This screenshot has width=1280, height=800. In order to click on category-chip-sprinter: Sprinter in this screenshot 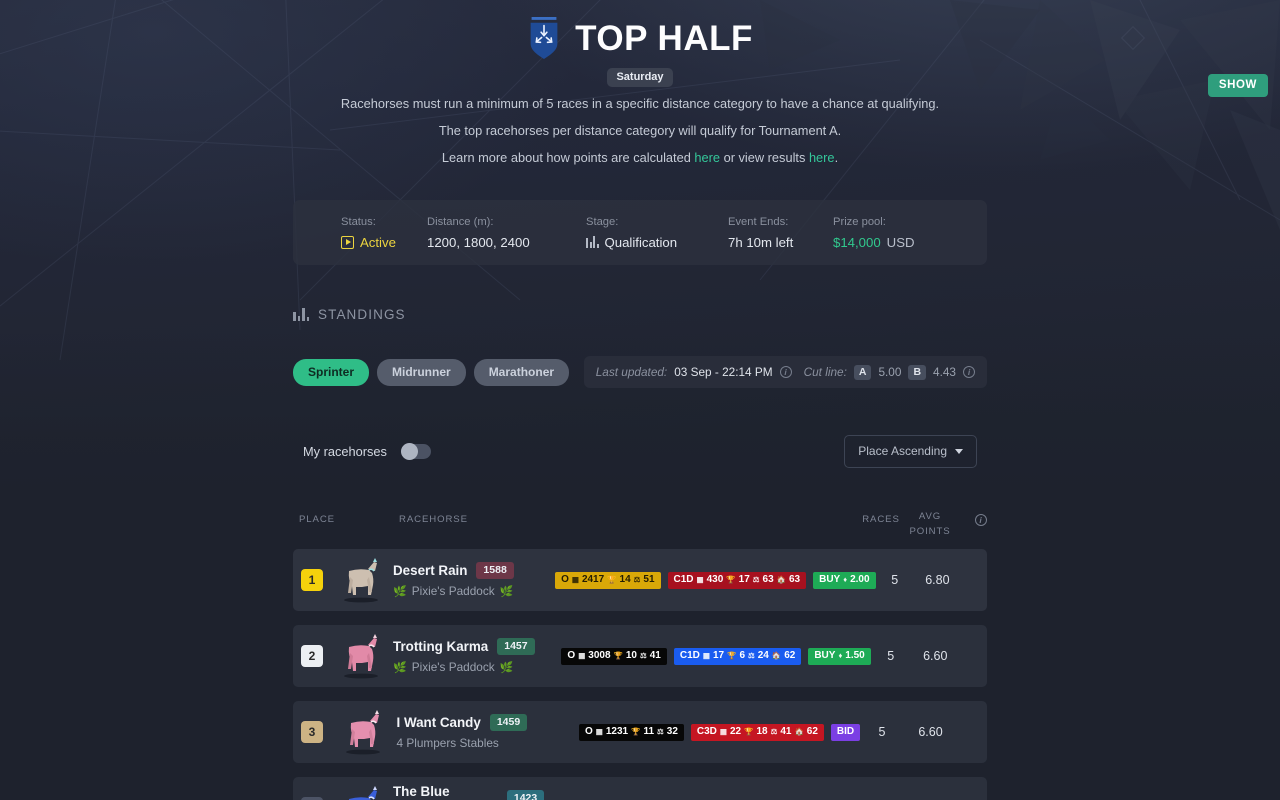, I will do `click(331, 372)`.